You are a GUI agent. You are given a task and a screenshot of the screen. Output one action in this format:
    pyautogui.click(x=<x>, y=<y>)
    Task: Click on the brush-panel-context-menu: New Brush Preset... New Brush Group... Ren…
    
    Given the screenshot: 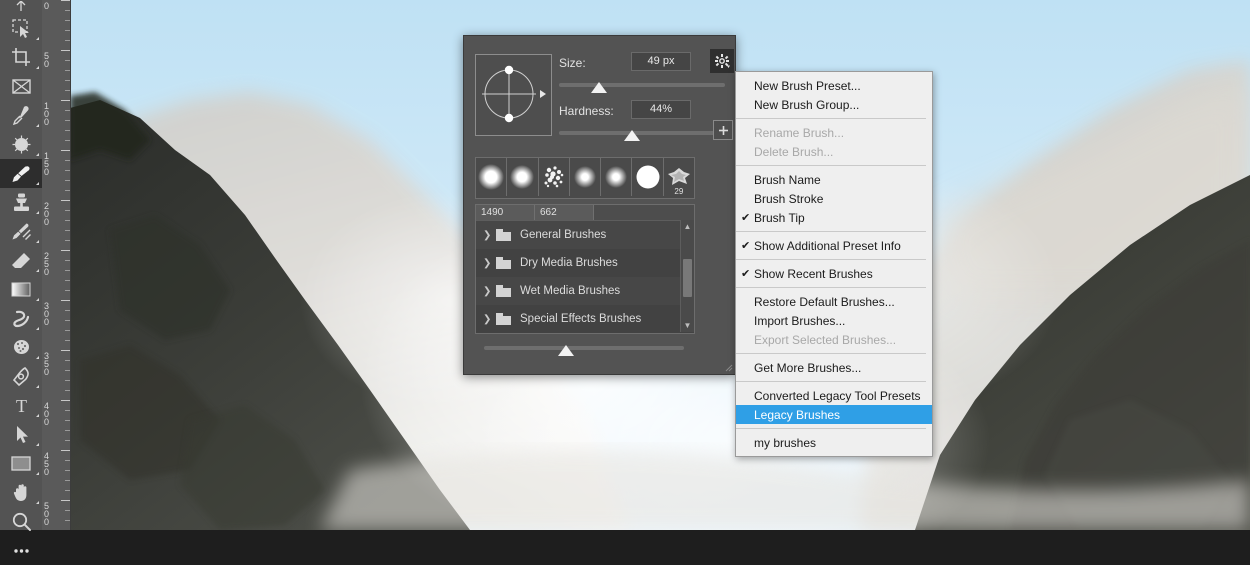 What is the action you would take?
    pyautogui.click(x=834, y=264)
    